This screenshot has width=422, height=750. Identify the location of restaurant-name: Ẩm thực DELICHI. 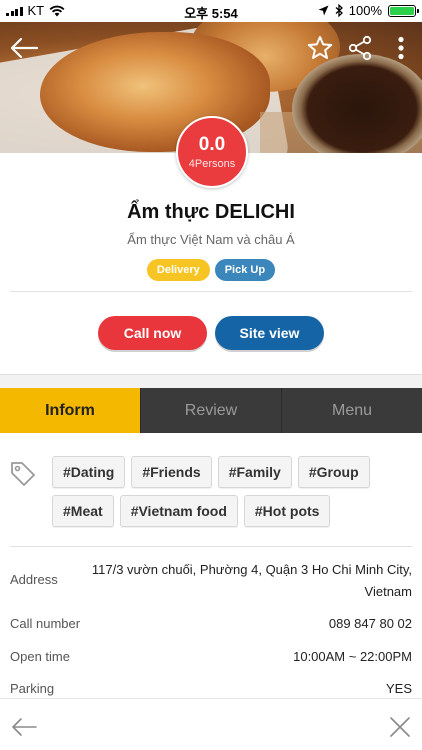
(211, 212).